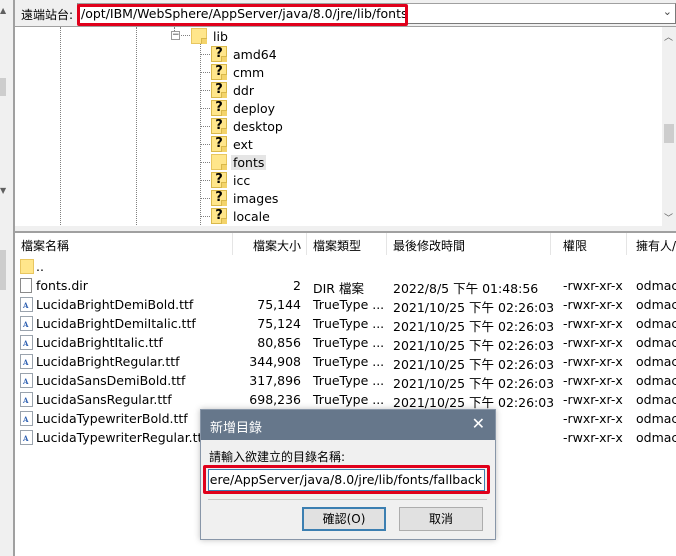  I want to click on file-icon, so click(26, 285).